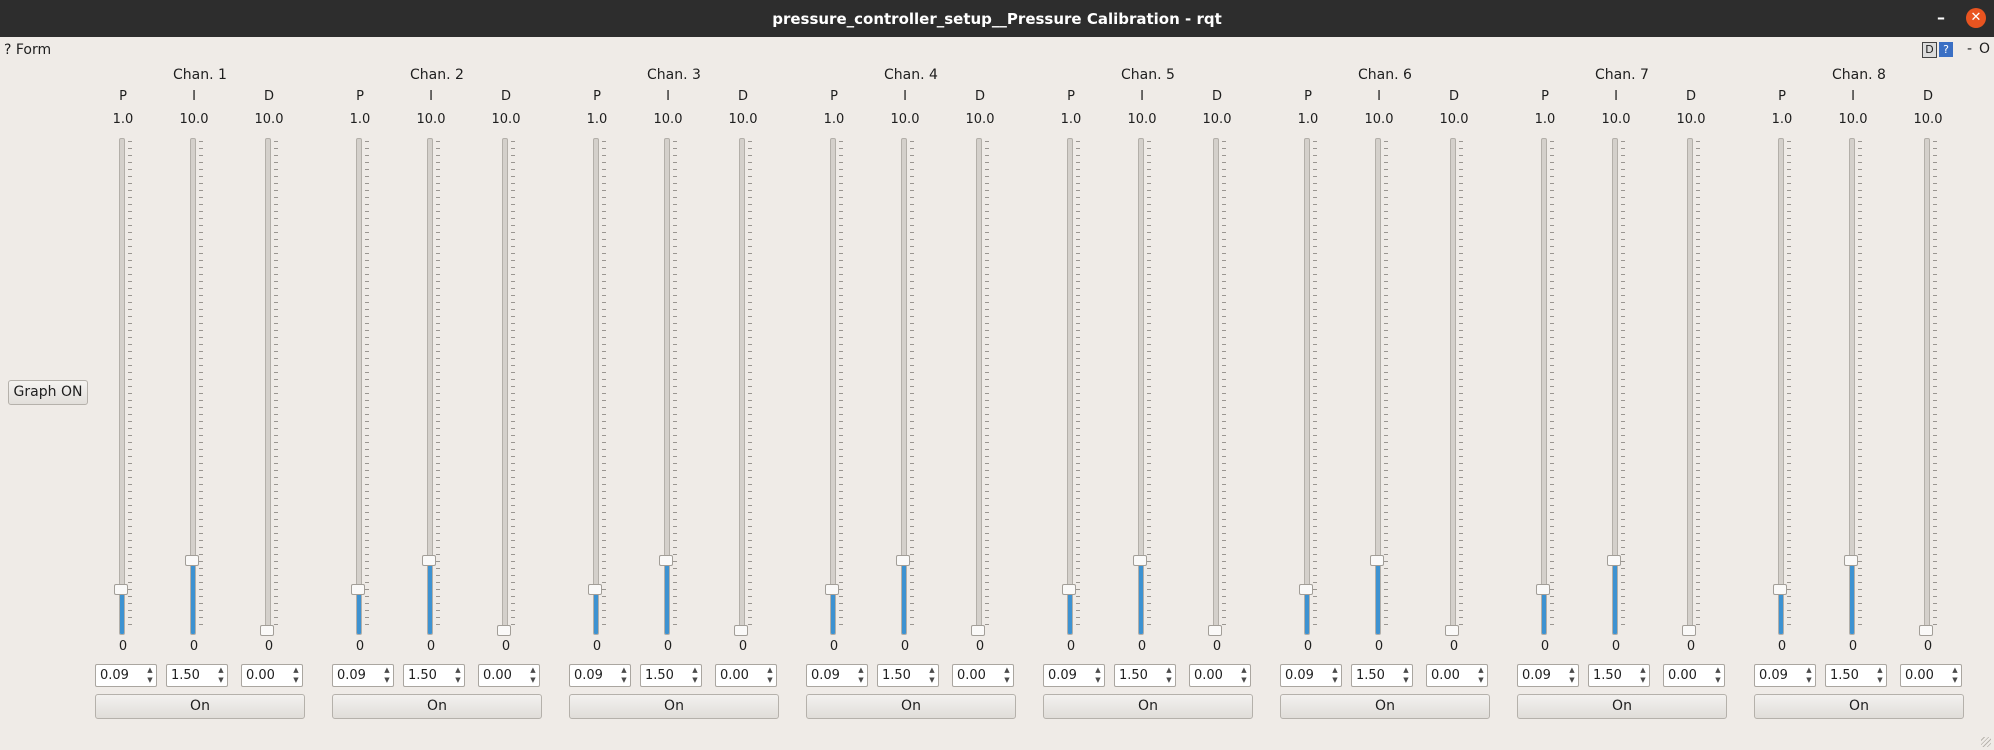 This screenshot has width=1994, height=750. What do you see at coordinates (1929, 50) in the screenshot?
I see `dock-toggle-button: D` at bounding box center [1929, 50].